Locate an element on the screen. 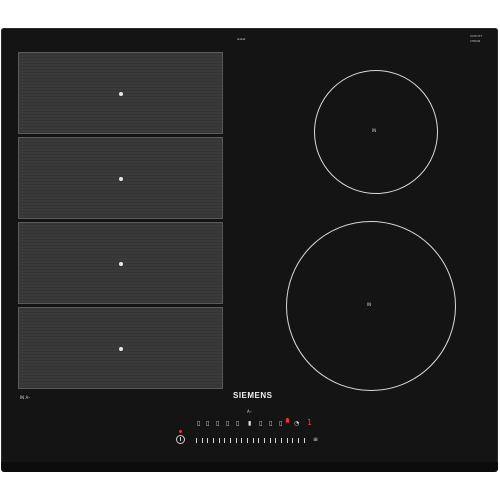 The width and height of the screenshot is (500, 500). menu-icon: ≡ is located at coordinates (315, 440).